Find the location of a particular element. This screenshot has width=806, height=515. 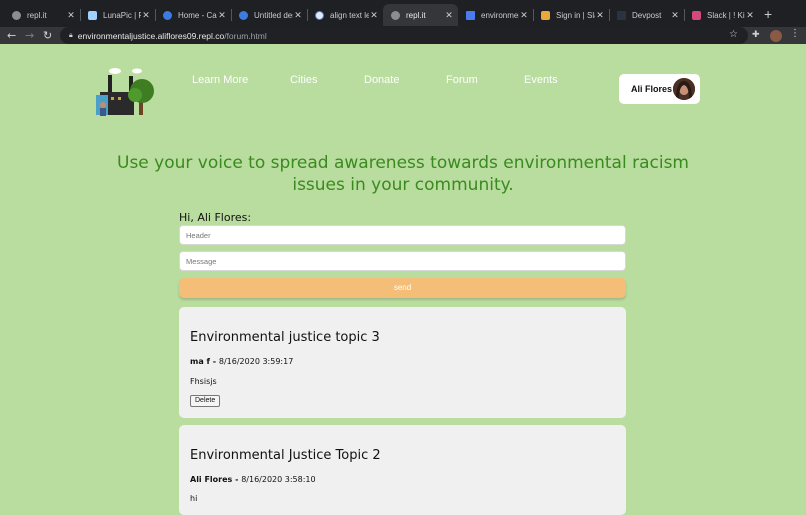

bookmark-star-icon: ☆ is located at coordinates (733, 34).